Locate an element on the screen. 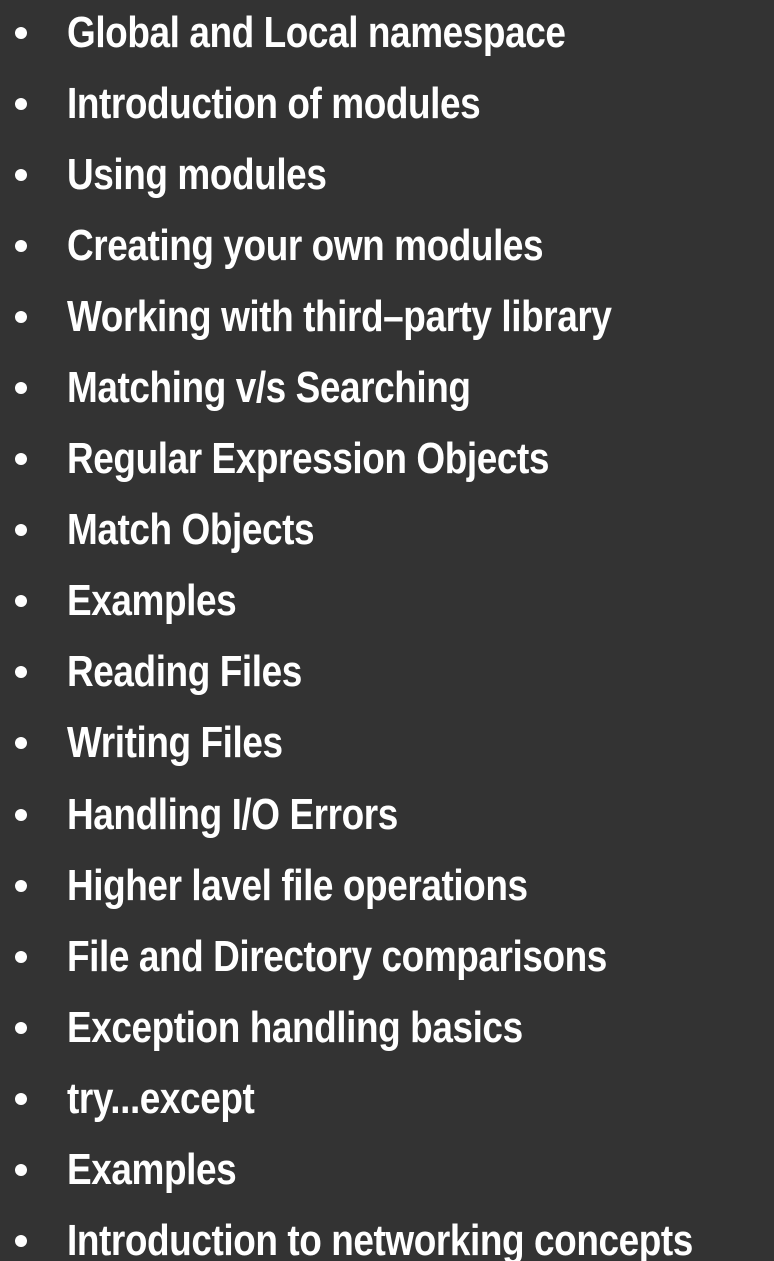 The image size is (774, 1261). list-item: Higher lavel file operations is located at coordinates (387, 885).